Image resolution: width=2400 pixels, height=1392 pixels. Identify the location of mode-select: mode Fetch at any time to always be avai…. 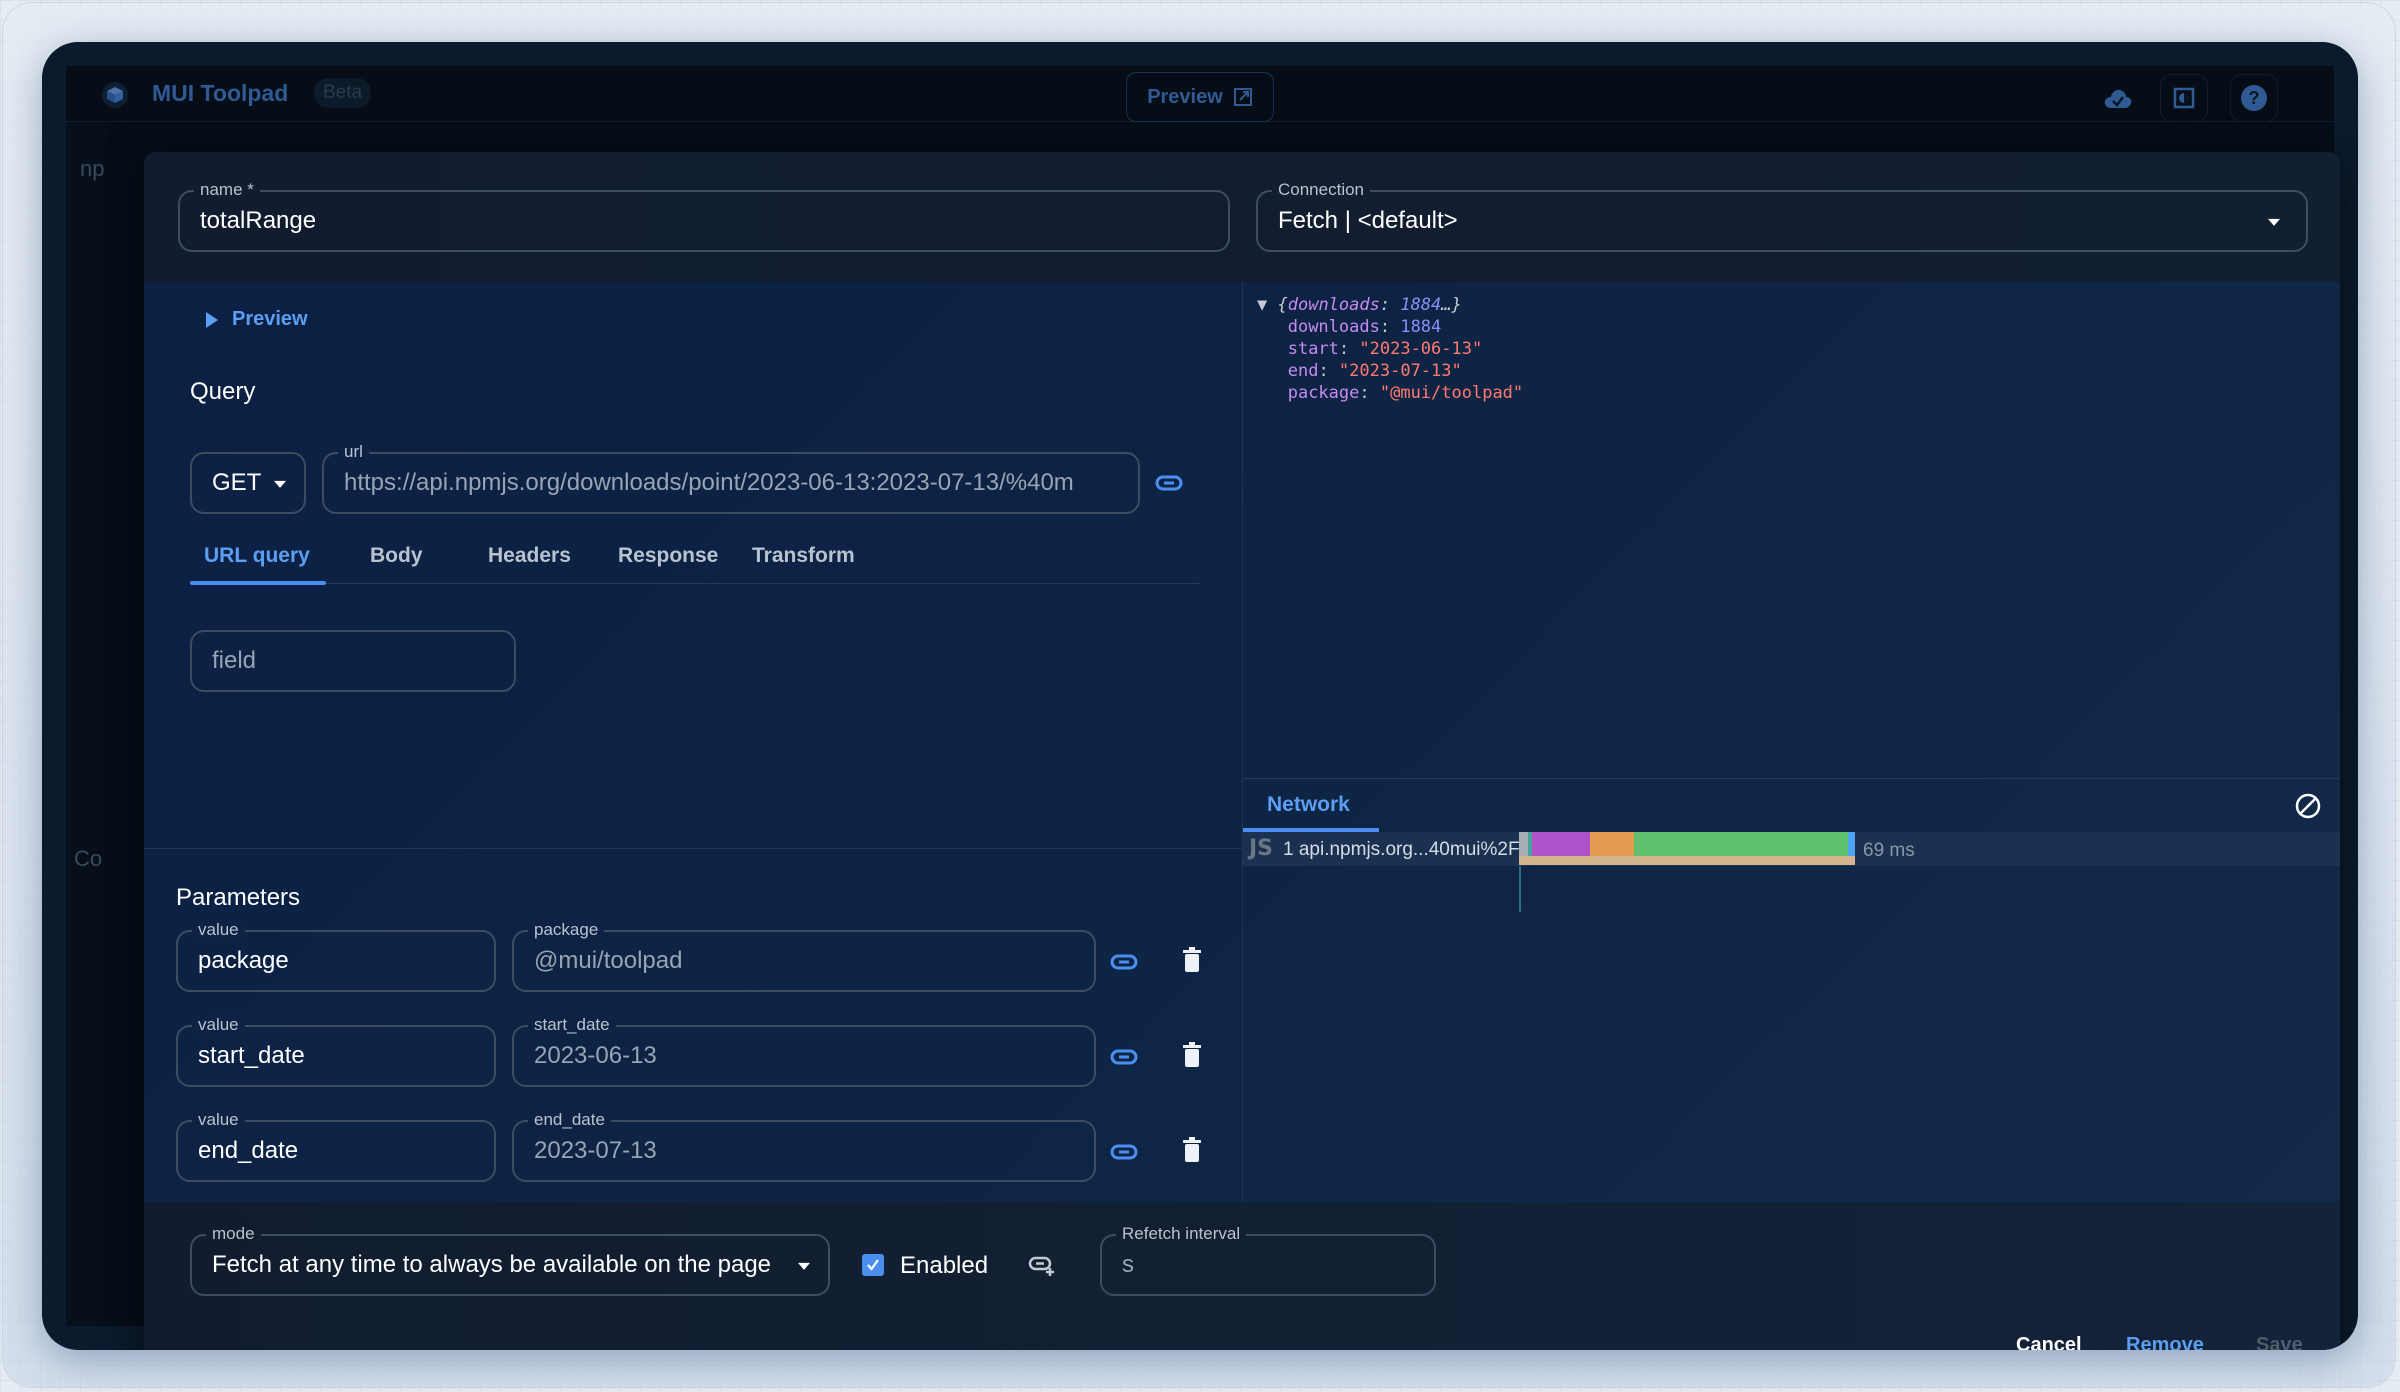
(510, 1259).